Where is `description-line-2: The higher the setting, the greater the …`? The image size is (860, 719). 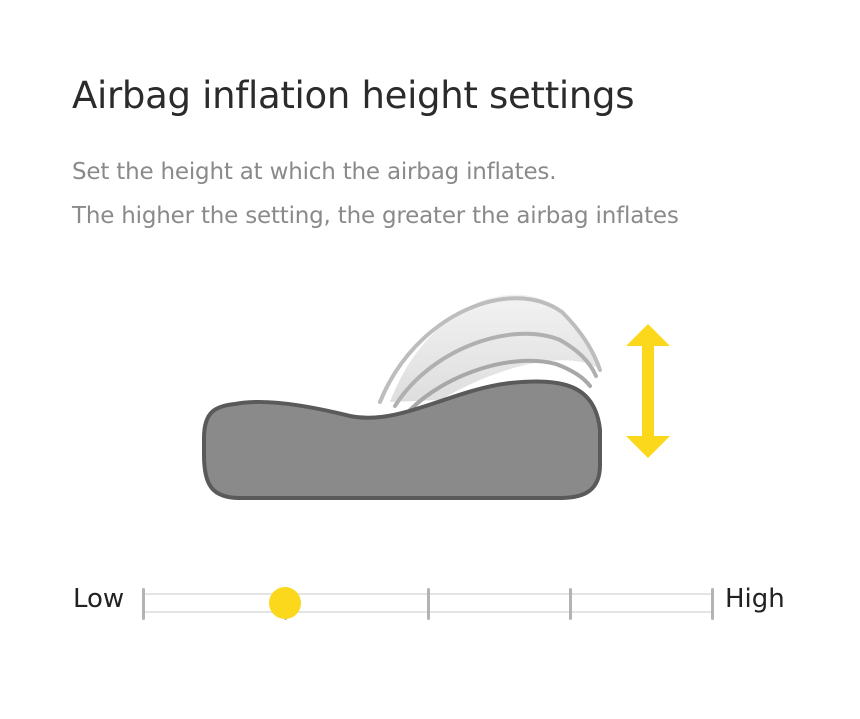 description-line-2: The higher the setting, the greater the … is located at coordinates (375, 216).